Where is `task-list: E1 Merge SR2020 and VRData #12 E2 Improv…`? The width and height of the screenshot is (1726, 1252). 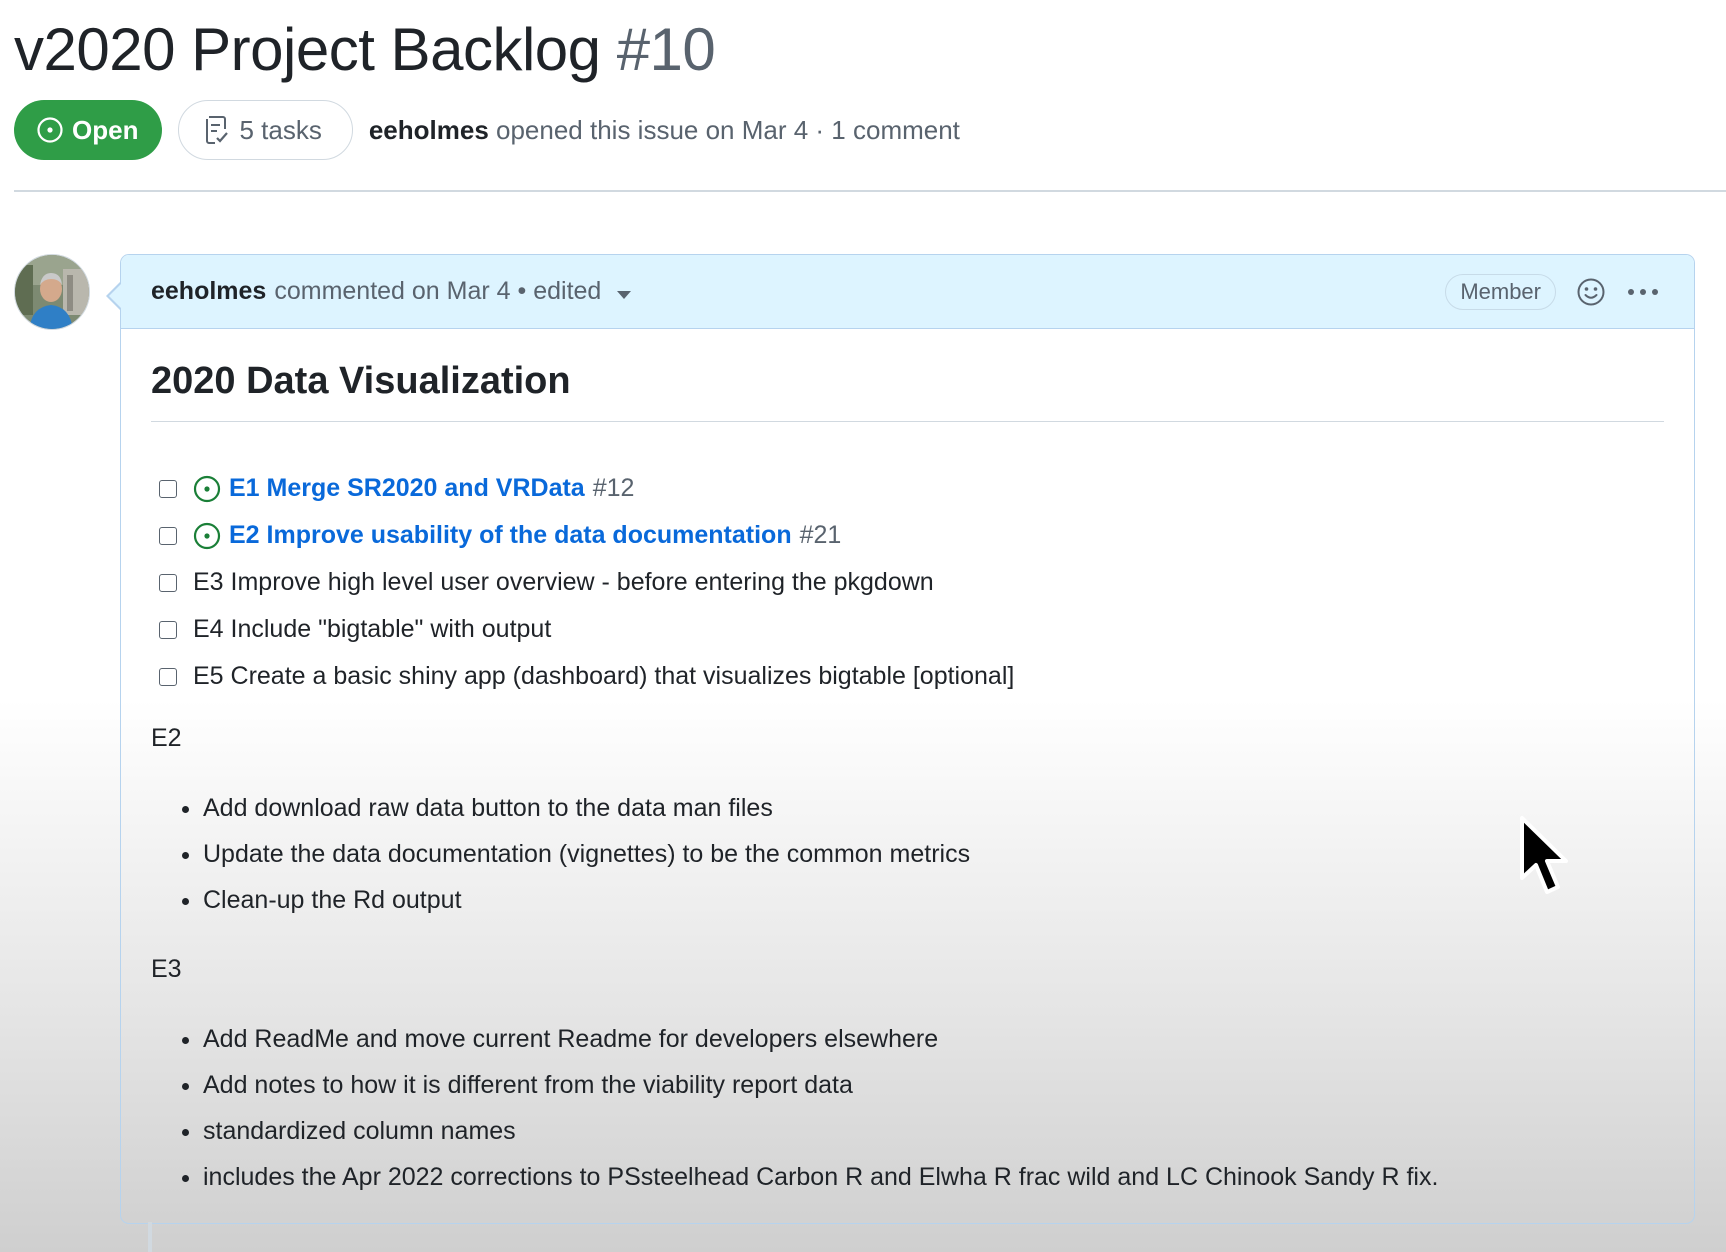 task-list: E1 Merge SR2020 and VRData #12 E2 Improv… is located at coordinates (586, 582).